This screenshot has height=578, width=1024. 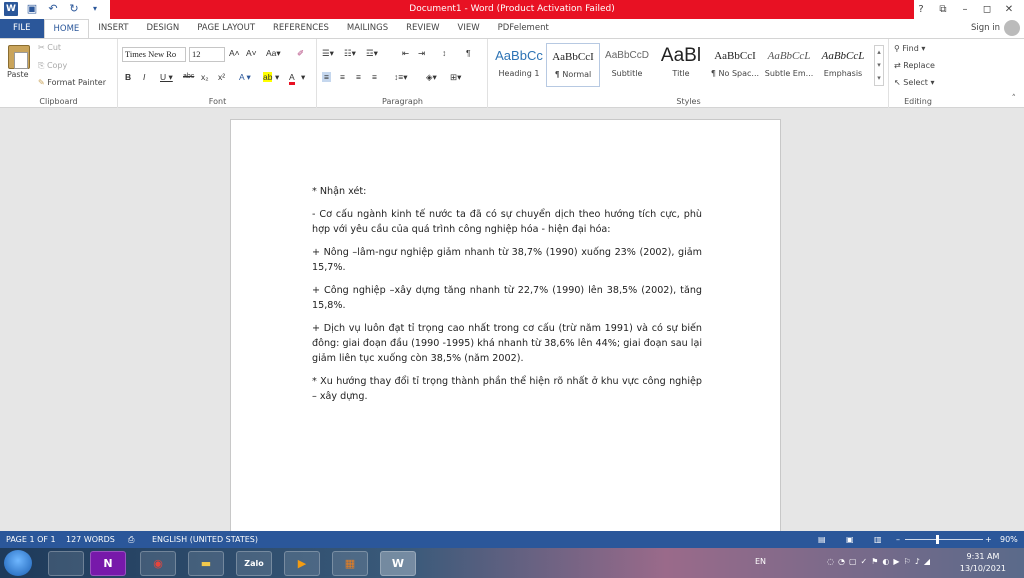 What do you see at coordinates (843, 65) in the screenshot?
I see `style-emphasis: AaBbCcL Emphasis` at bounding box center [843, 65].